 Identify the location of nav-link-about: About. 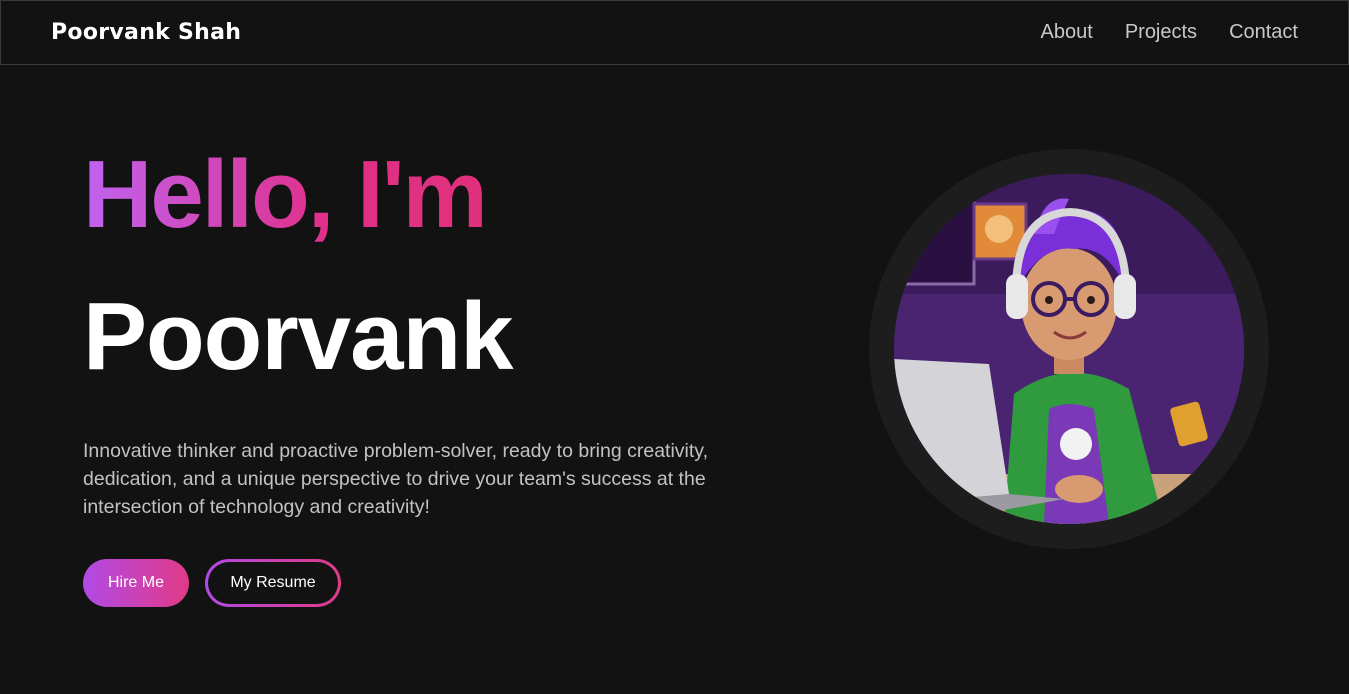
(1067, 32).